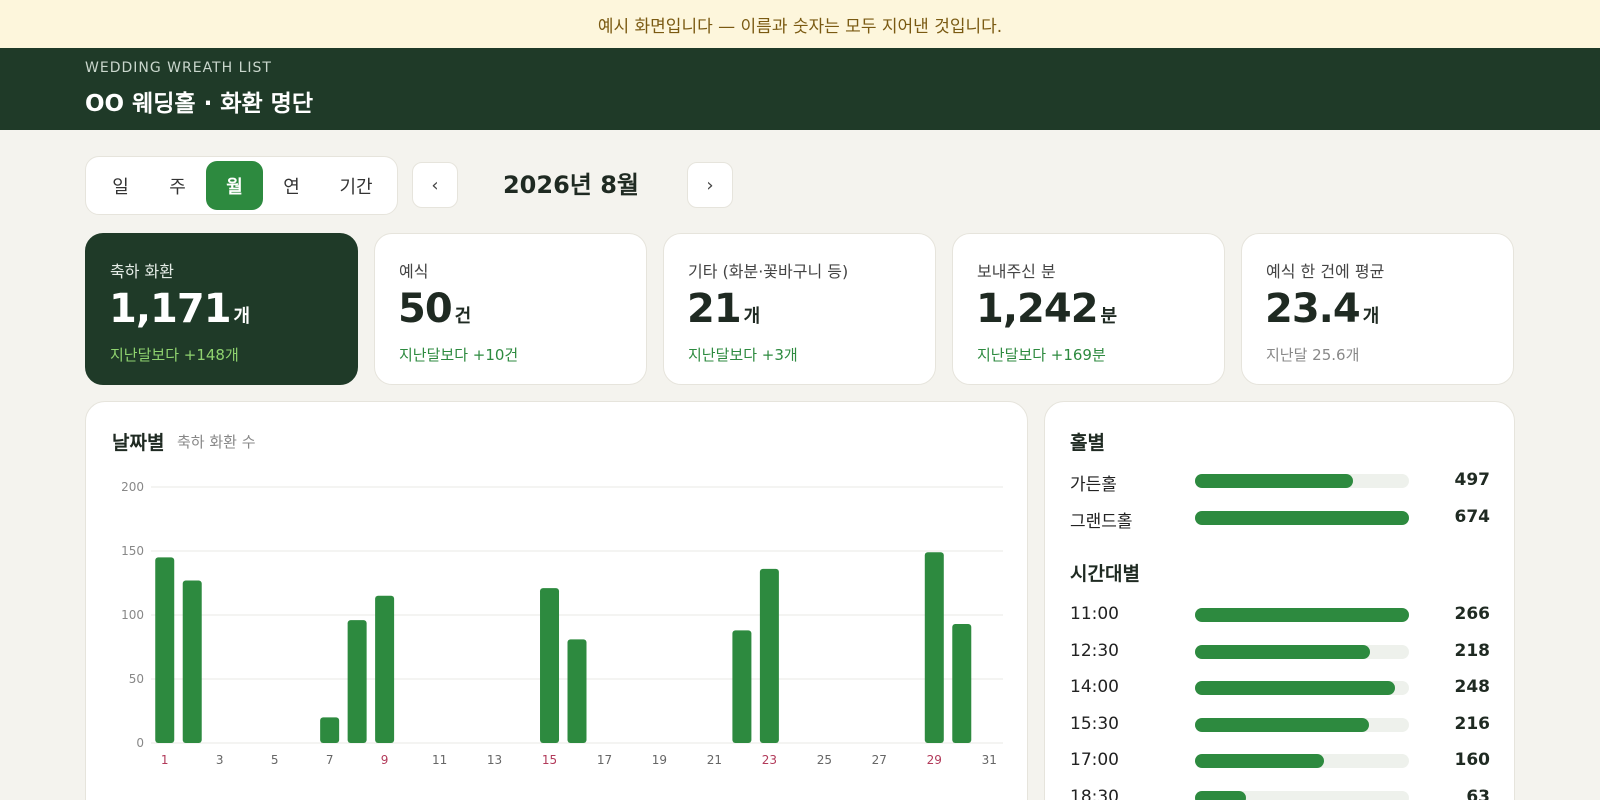 The height and width of the screenshot is (800, 1600). Describe the element at coordinates (140, 743) in the screenshot. I see `y-tick-label: 0` at that location.